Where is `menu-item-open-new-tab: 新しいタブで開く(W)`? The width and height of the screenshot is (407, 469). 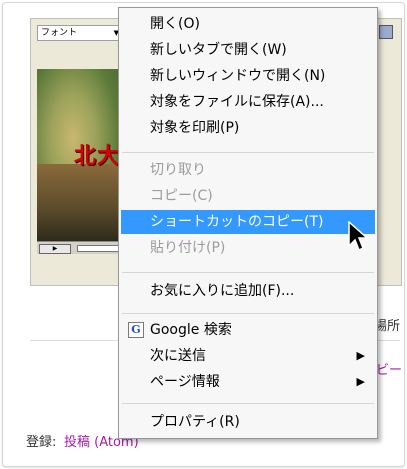
menu-item-open-new-tab: 新しいタブで開く(W) is located at coordinates (248, 50).